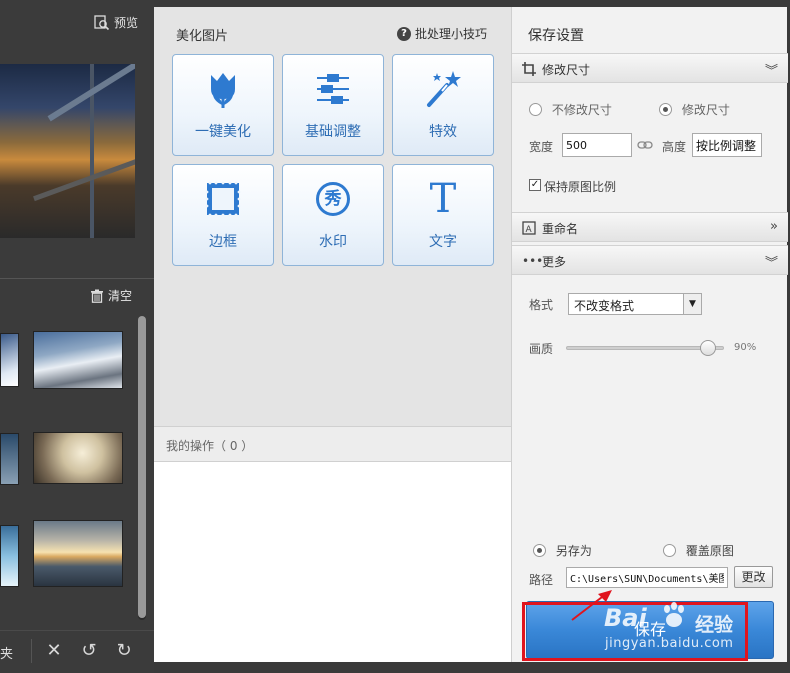  I want to click on resize-label: 修改尺寸, so click(705, 110).